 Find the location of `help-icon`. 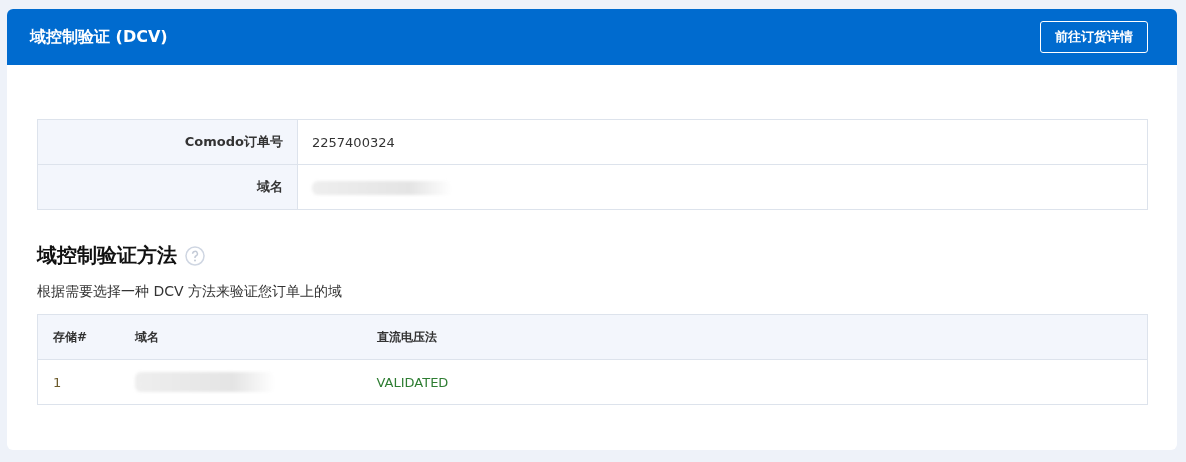

help-icon is located at coordinates (195, 255).